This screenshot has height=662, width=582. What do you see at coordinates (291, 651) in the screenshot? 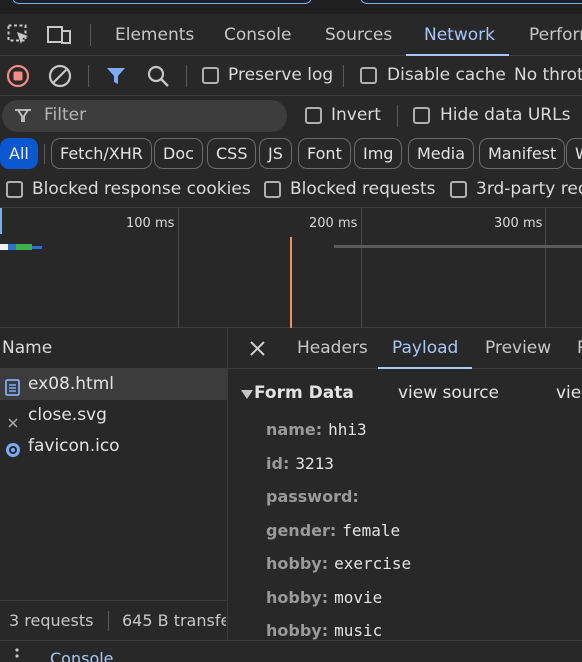
I see `drawer-bar: Console` at bounding box center [291, 651].